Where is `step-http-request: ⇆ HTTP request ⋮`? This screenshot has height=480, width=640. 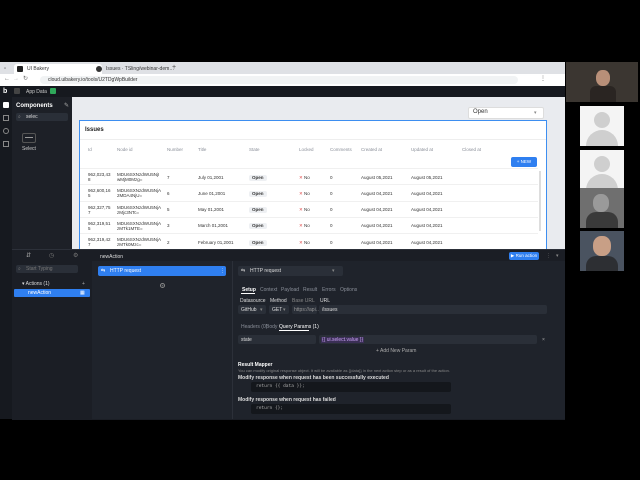 step-http-request: ⇆ HTTP request ⋮ is located at coordinates (162, 271).